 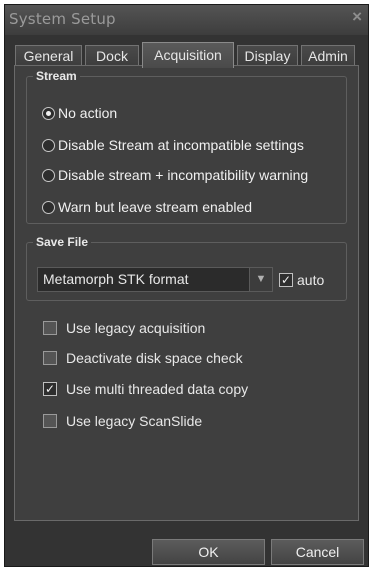 I want to click on radio-label: Disable stream + incompatibility warning, so click(x=183, y=175).